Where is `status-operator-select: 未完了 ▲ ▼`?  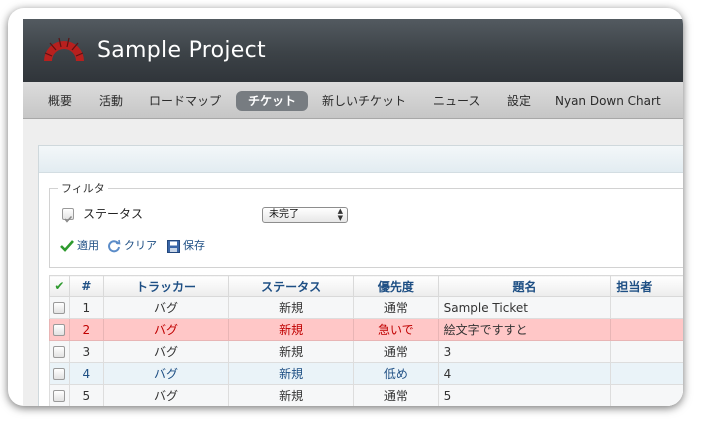 status-operator-select: 未完了 ▲ ▼ is located at coordinates (305, 215).